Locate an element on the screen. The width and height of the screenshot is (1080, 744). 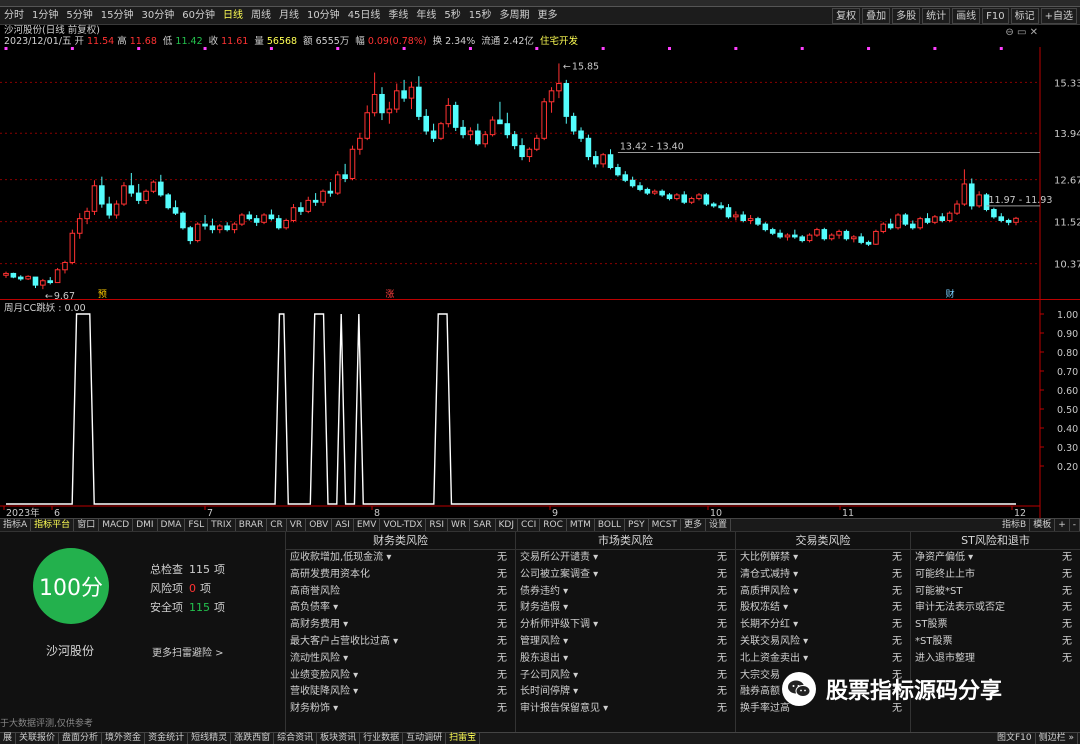
indicator-tab: PSY is located at coordinates (637, 525).